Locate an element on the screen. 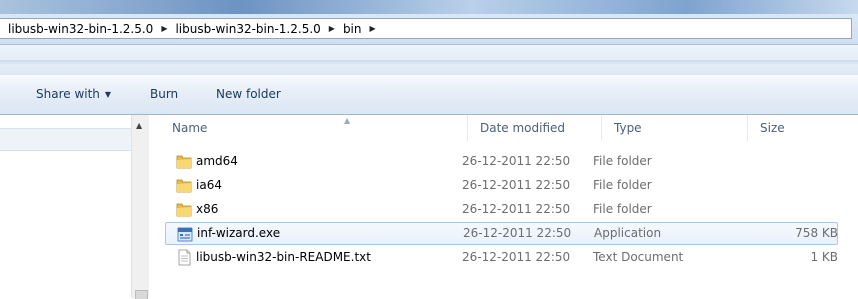 This screenshot has width=858, height=299. breadcrumb-item: bin is located at coordinates (352, 29).